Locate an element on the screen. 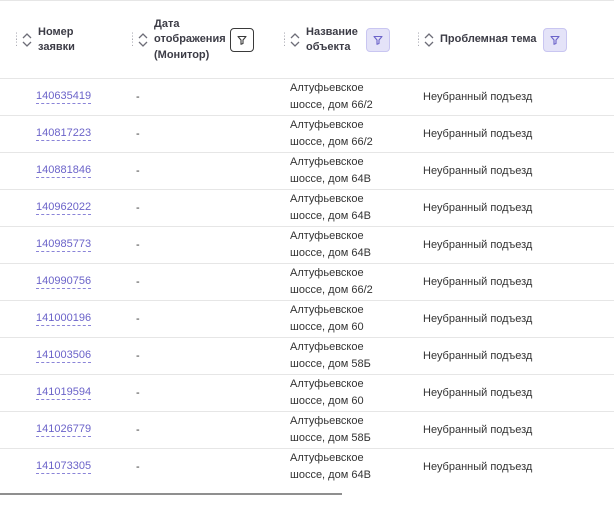 This screenshot has height=512, width=614. request-number-cell: 141000196 is located at coordinates (64, 319).